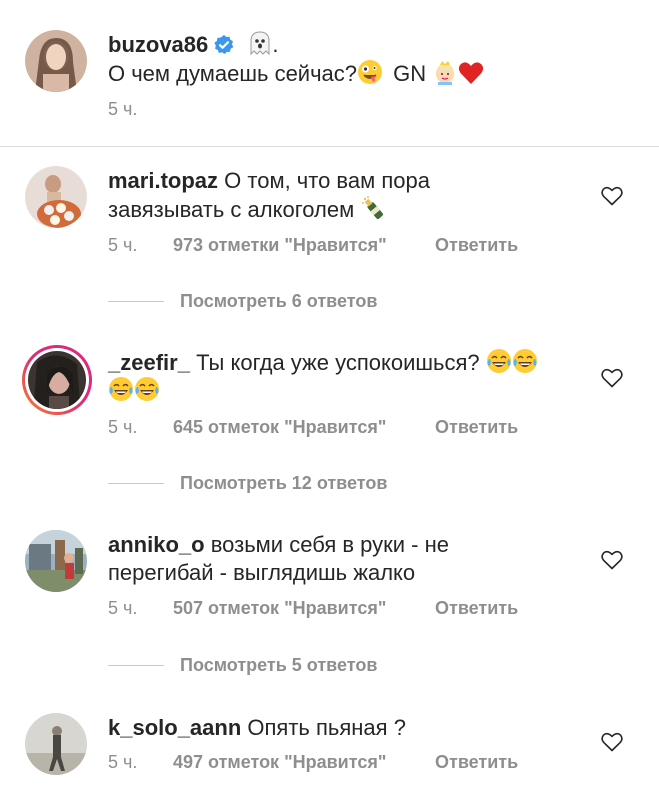  I want to click on zany-face-emoji, so click(370, 76).